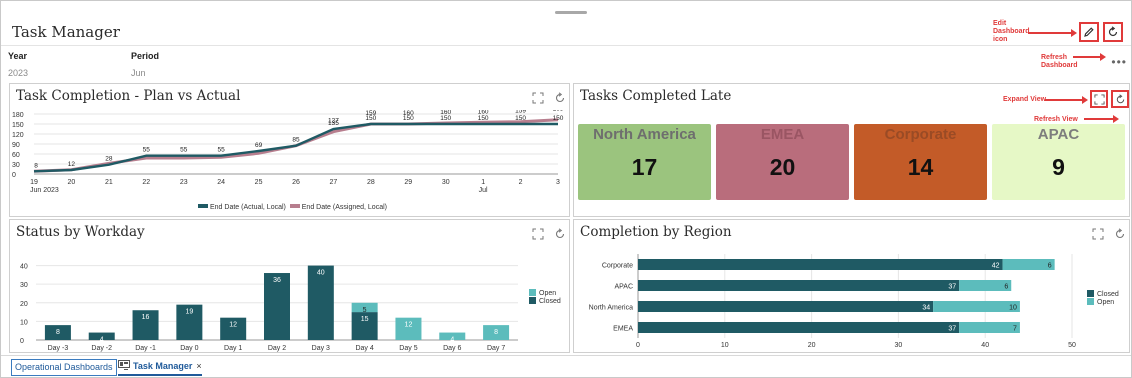 This screenshot has width=1132, height=378. I want to click on tile-value: 14, so click(920, 167).